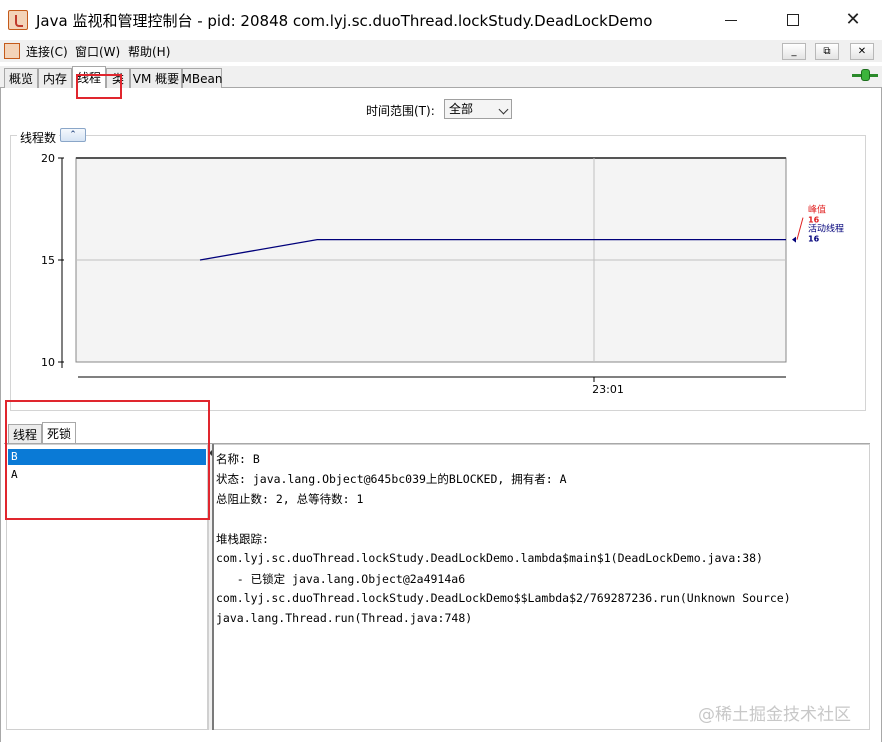  I want to click on legend-marker-icon, so click(794, 239).